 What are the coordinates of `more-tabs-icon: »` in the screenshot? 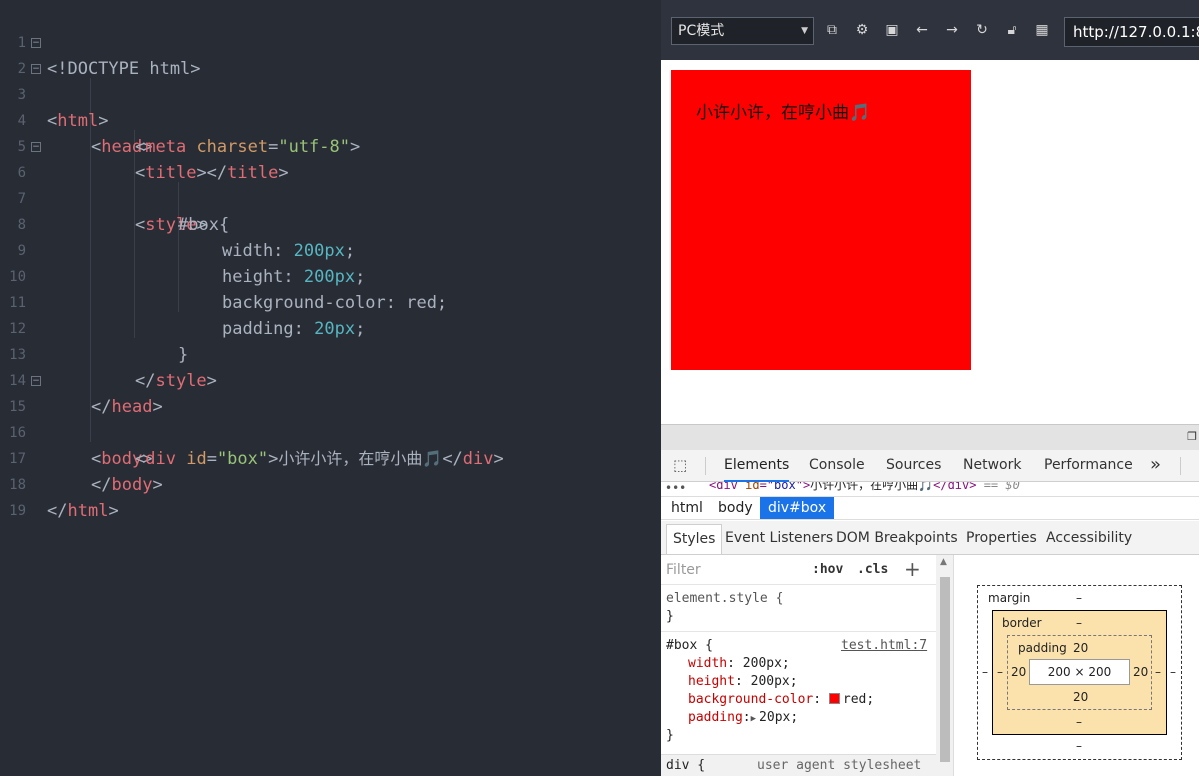 It's located at (1155, 466).